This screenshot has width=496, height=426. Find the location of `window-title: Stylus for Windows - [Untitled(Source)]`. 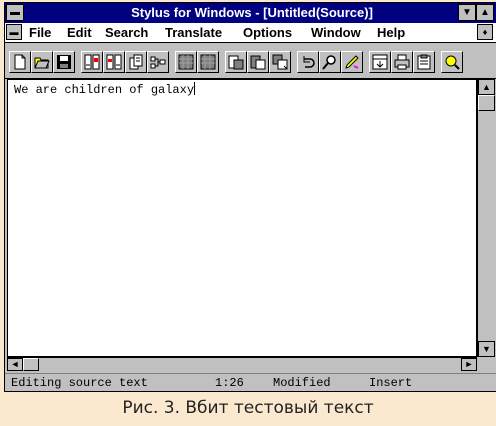

window-title: Stylus for Windows - [Untitled(Source)] is located at coordinates (252, 12).